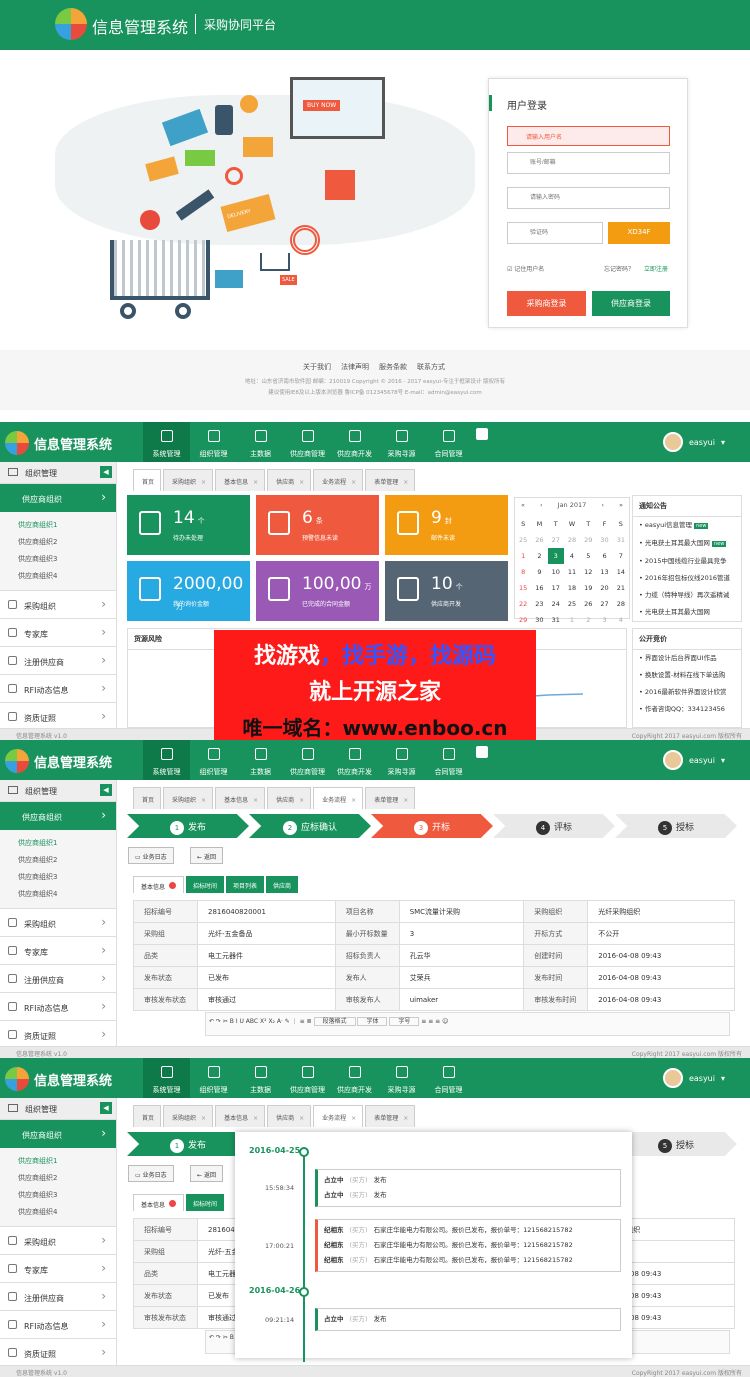  Describe the element at coordinates (554, 826) in the screenshot. I see `step-evaluate: 4评标` at that location.